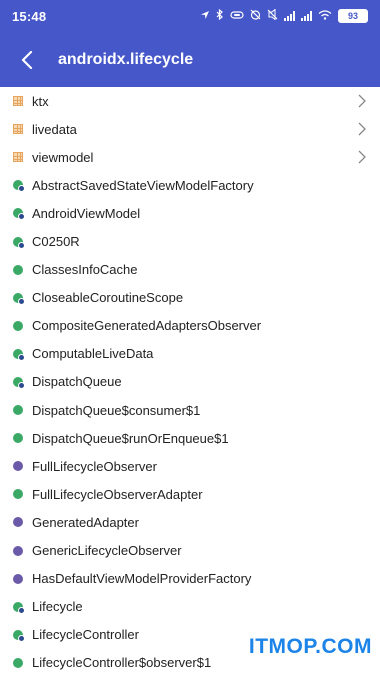  Describe the element at coordinates (190, 551) in the screenshot. I see `class-list-item: GenericLifecycleObserver` at that location.